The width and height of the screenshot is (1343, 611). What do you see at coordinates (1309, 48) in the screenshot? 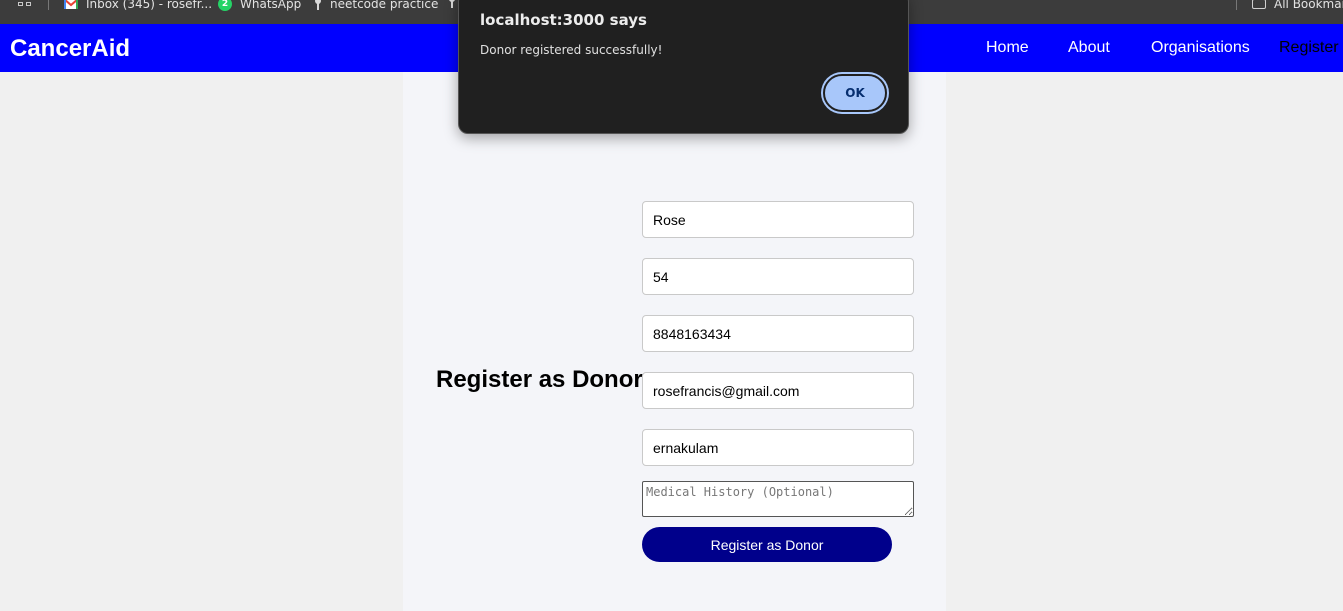
I see `nav-register: Register` at bounding box center [1309, 48].